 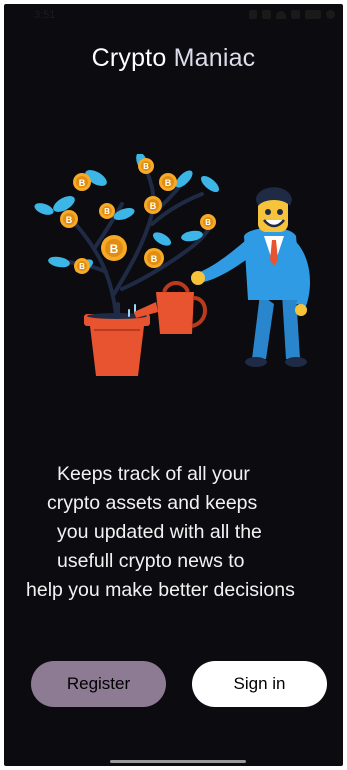 I want to click on status-bar: 3:51, so click(x=173, y=15).